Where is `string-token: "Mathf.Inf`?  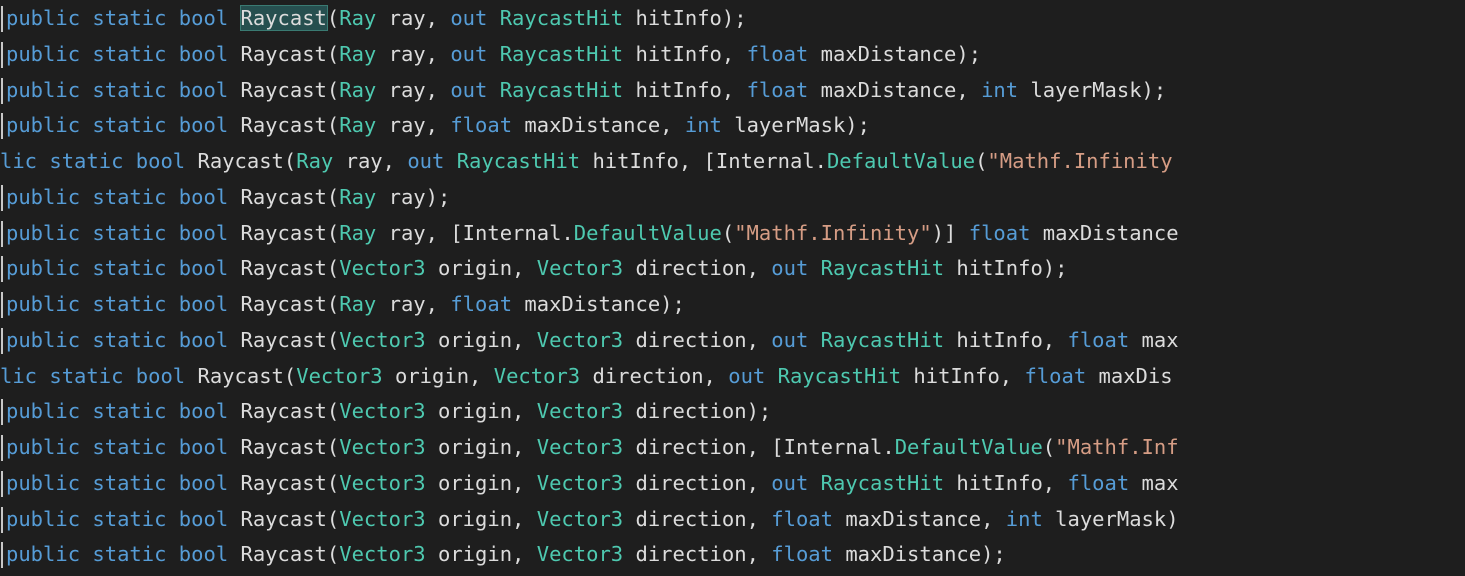
string-token: "Mathf.Inf is located at coordinates (1117, 447).